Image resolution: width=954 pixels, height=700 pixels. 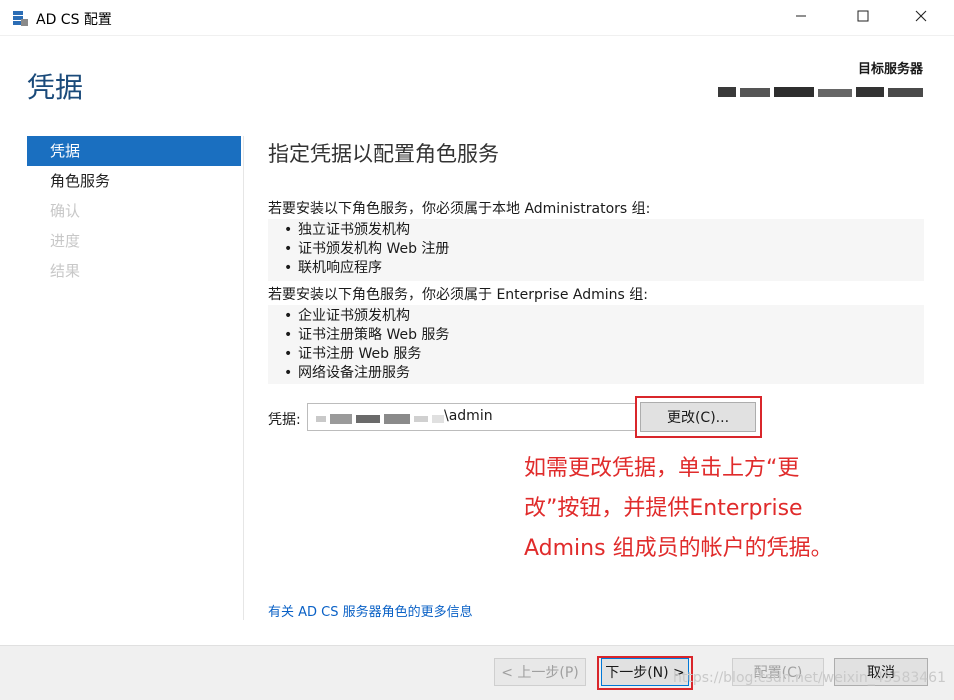 I want to click on section-heading: 指定凭据以配置角色服务, so click(x=383, y=154).